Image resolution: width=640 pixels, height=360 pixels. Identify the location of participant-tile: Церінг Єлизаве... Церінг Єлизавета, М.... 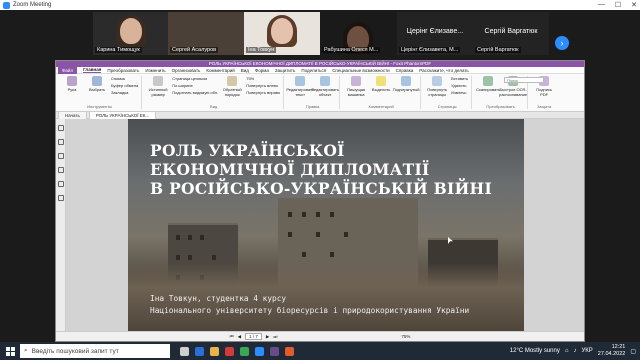
(435, 33).